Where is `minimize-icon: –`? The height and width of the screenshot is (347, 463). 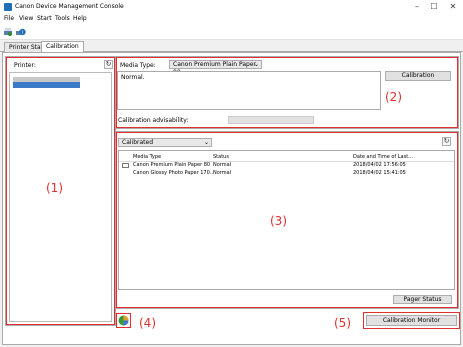 minimize-icon: – is located at coordinates (417, 7).